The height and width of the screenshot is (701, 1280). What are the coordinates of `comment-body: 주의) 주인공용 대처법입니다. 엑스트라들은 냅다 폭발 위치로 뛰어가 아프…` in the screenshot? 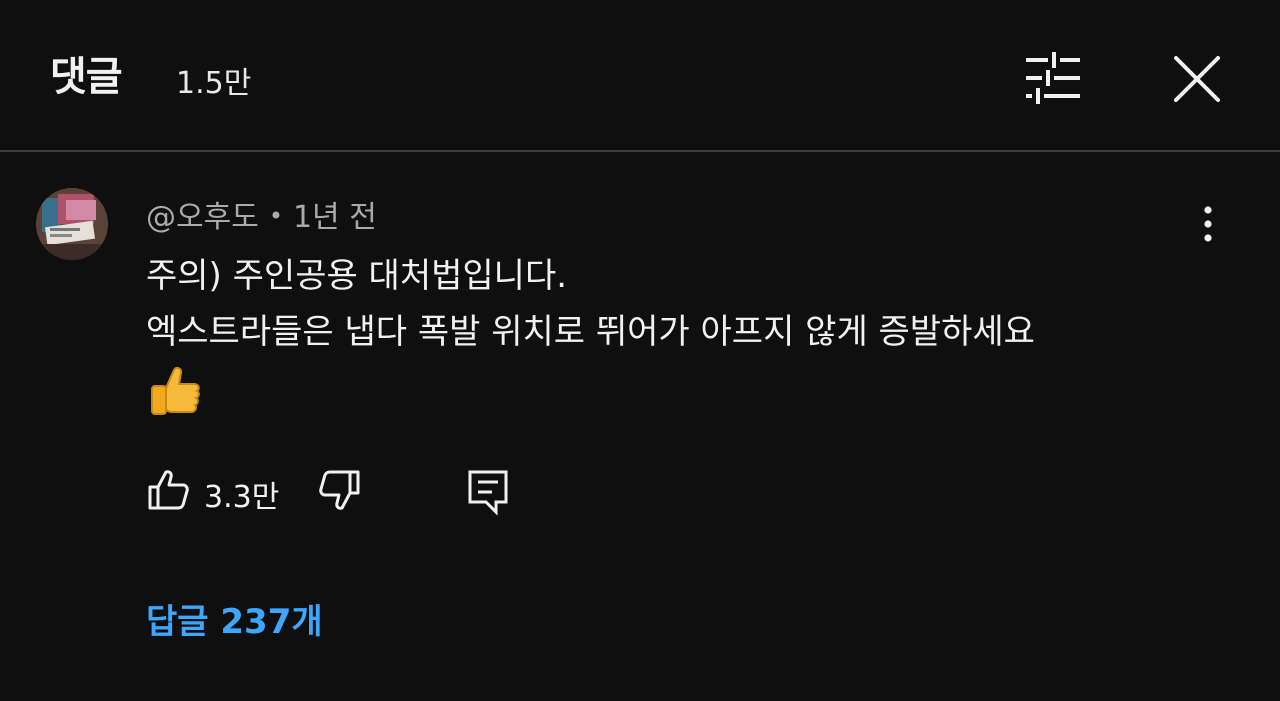 It's located at (676, 304).